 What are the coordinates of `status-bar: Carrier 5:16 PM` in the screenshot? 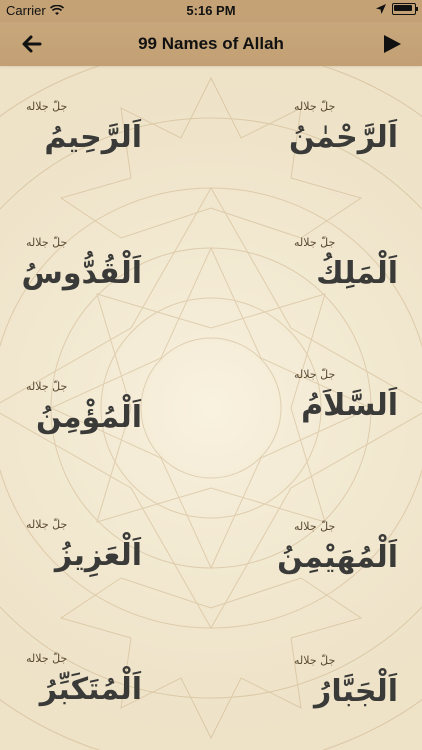 It's located at (211, 11).